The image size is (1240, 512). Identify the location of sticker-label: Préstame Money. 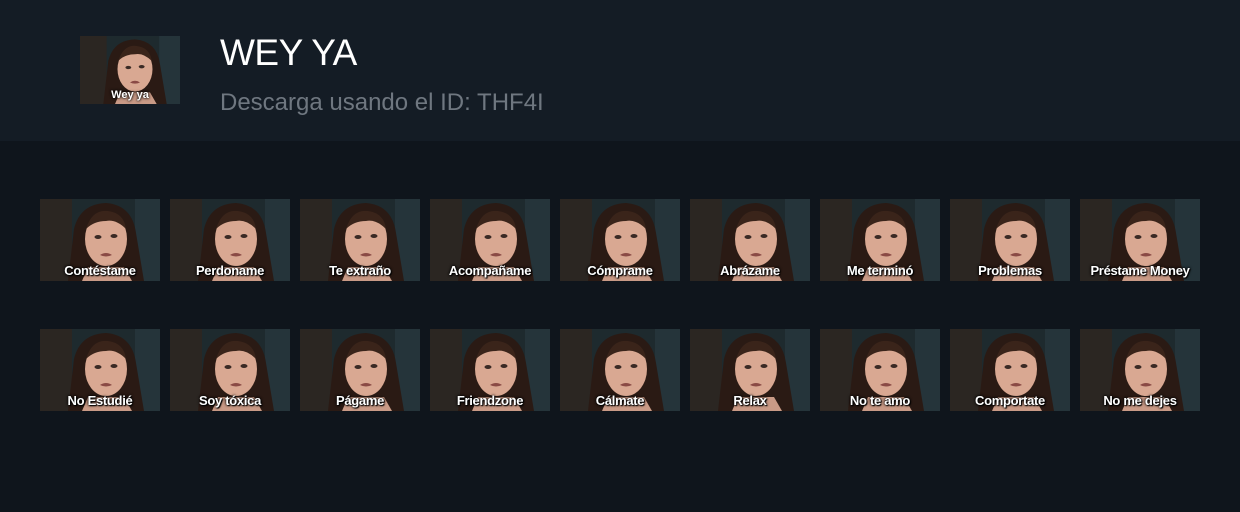
(1140, 270).